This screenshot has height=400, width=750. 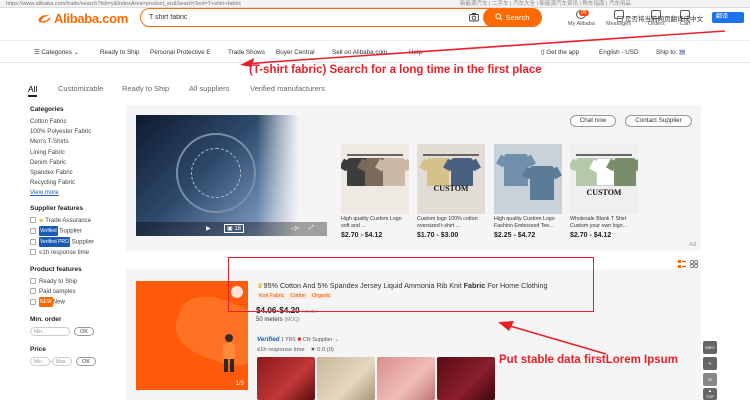 I want to click on gallery-icon: ▣ 18, so click(x=234, y=228).